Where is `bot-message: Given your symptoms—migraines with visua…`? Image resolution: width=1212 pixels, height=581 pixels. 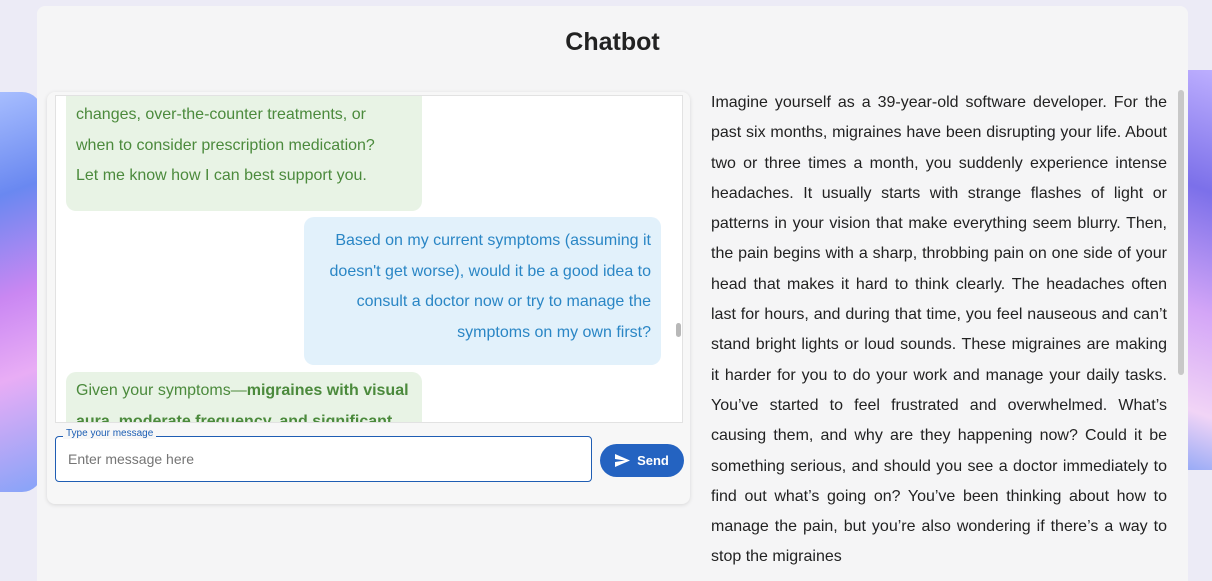
bot-message: Given your symptoms—migraines with visua… is located at coordinates (244, 397).